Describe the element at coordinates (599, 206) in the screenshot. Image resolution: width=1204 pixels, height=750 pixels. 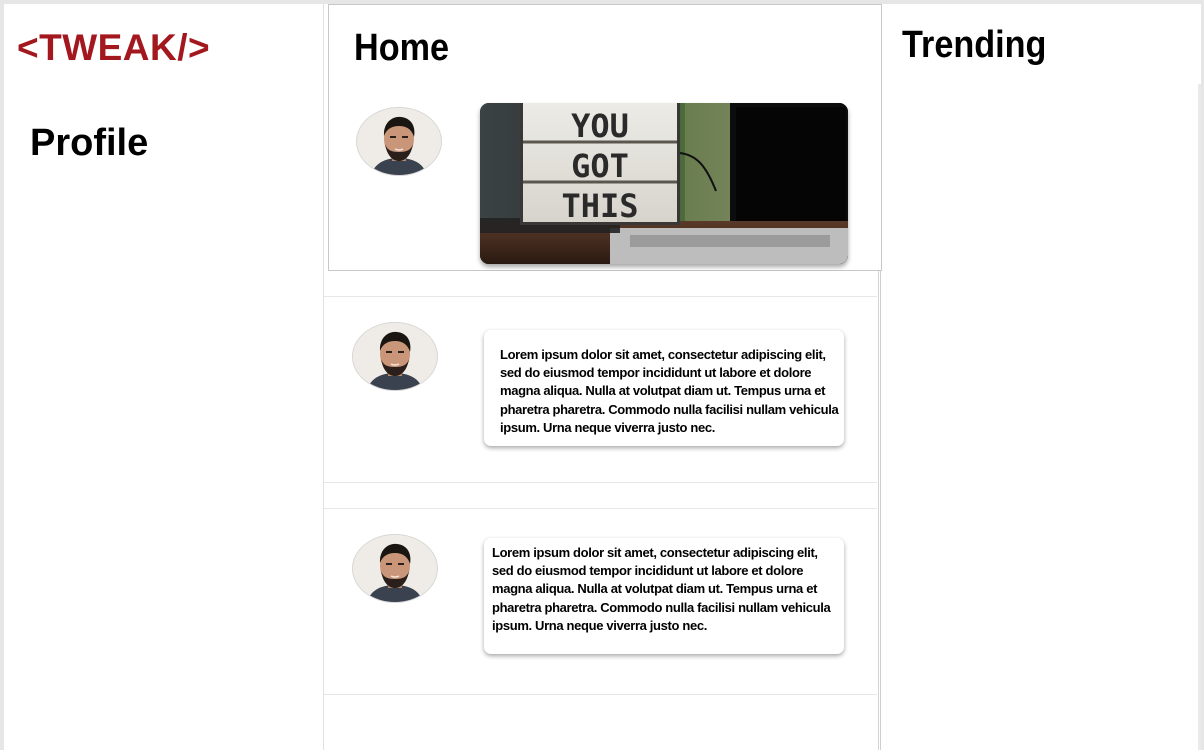
I see `image-caption-line: THIS` at that location.